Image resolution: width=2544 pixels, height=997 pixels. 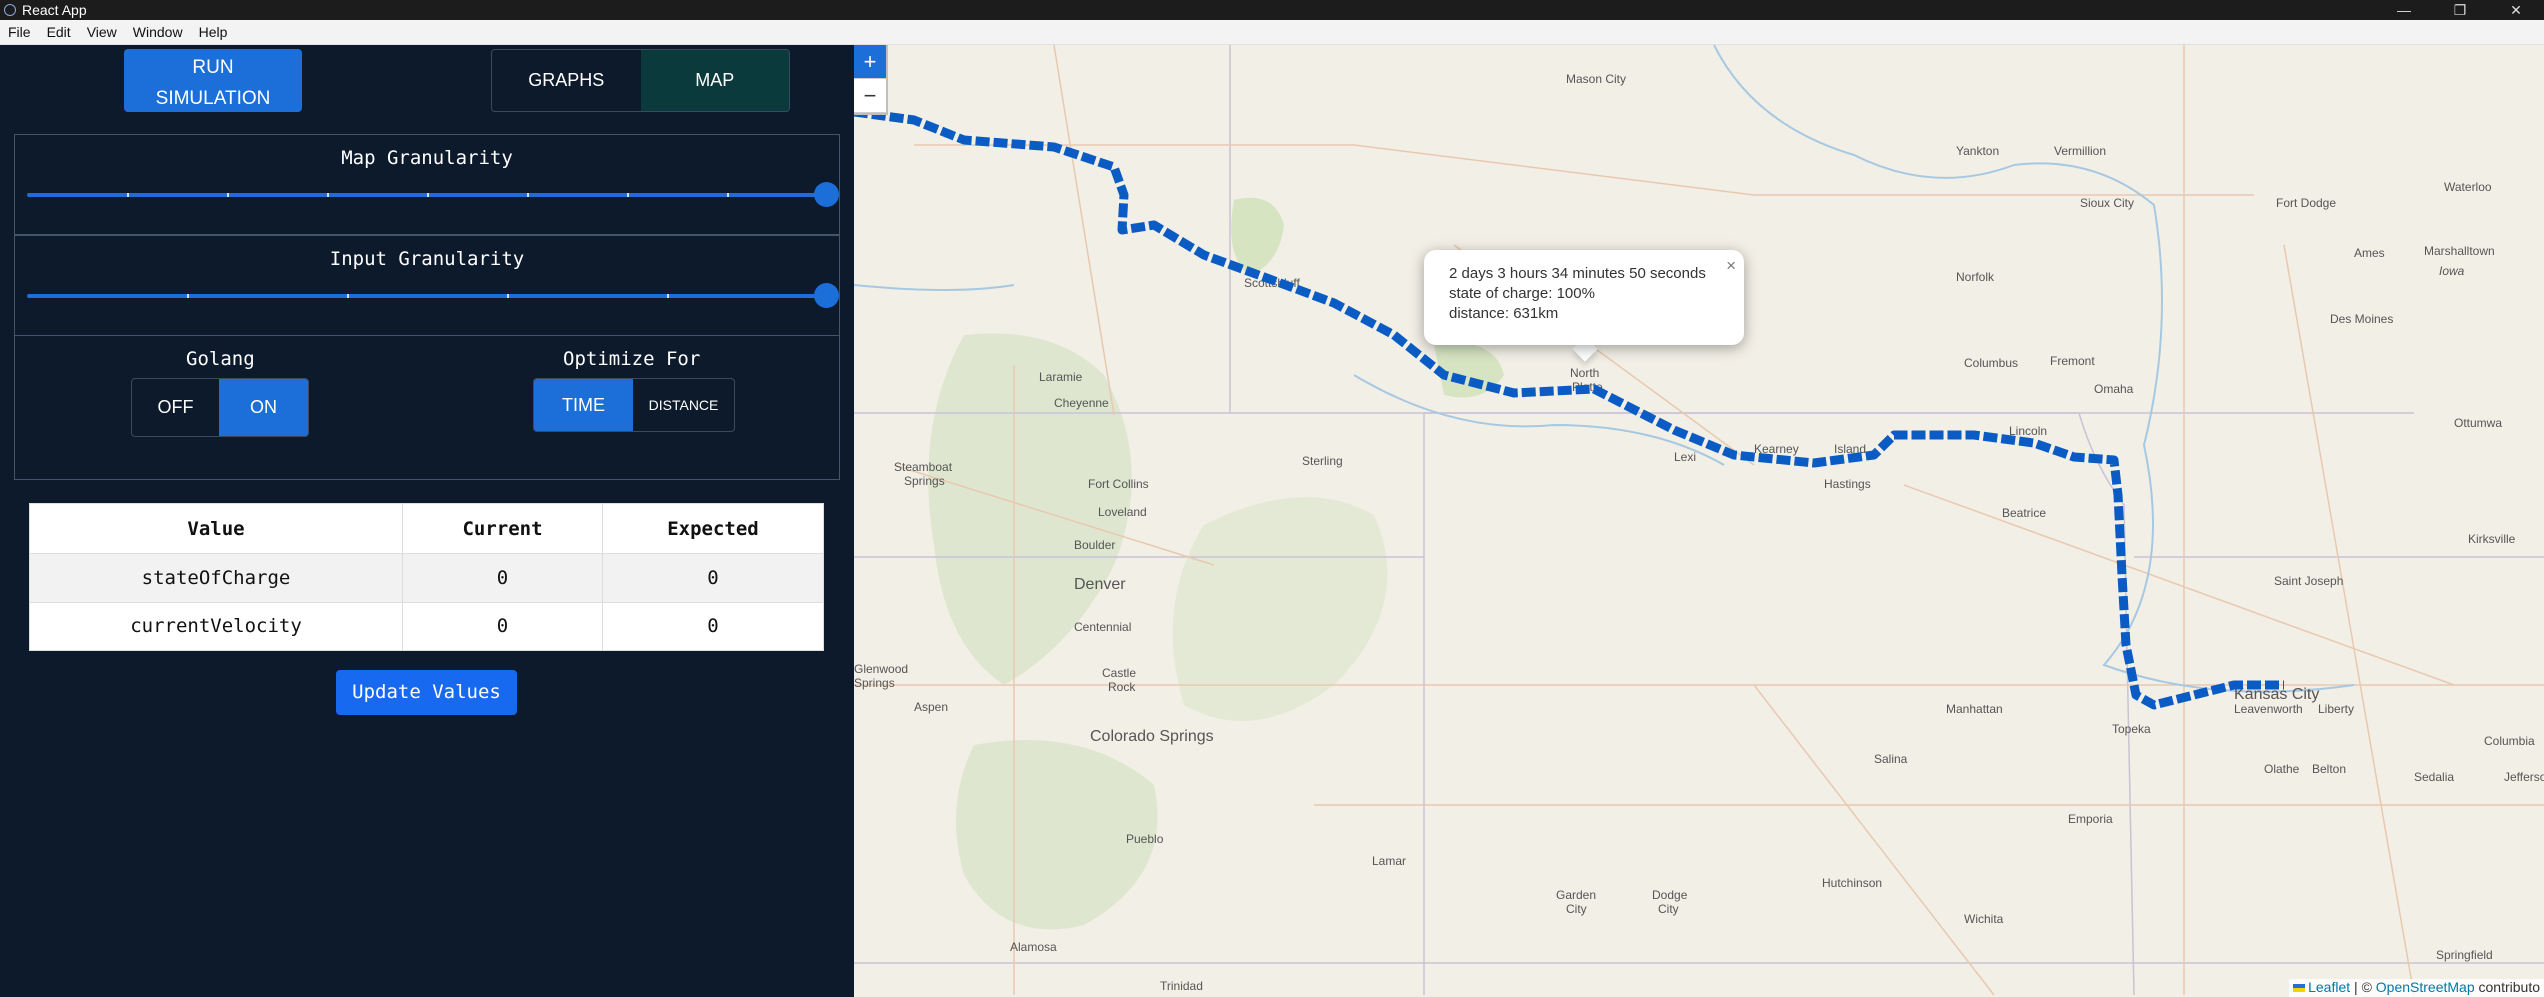 What do you see at coordinates (1576, 909) in the screenshot?
I see `svg-text: City` at bounding box center [1576, 909].